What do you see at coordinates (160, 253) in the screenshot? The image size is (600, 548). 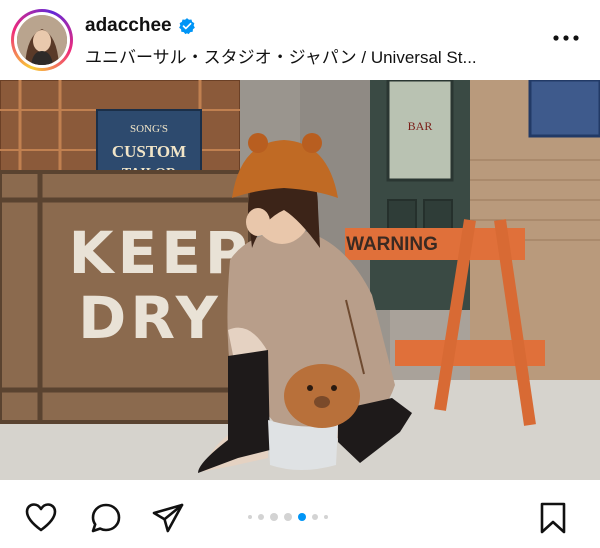 I see `sign-keep: KEEP` at bounding box center [160, 253].